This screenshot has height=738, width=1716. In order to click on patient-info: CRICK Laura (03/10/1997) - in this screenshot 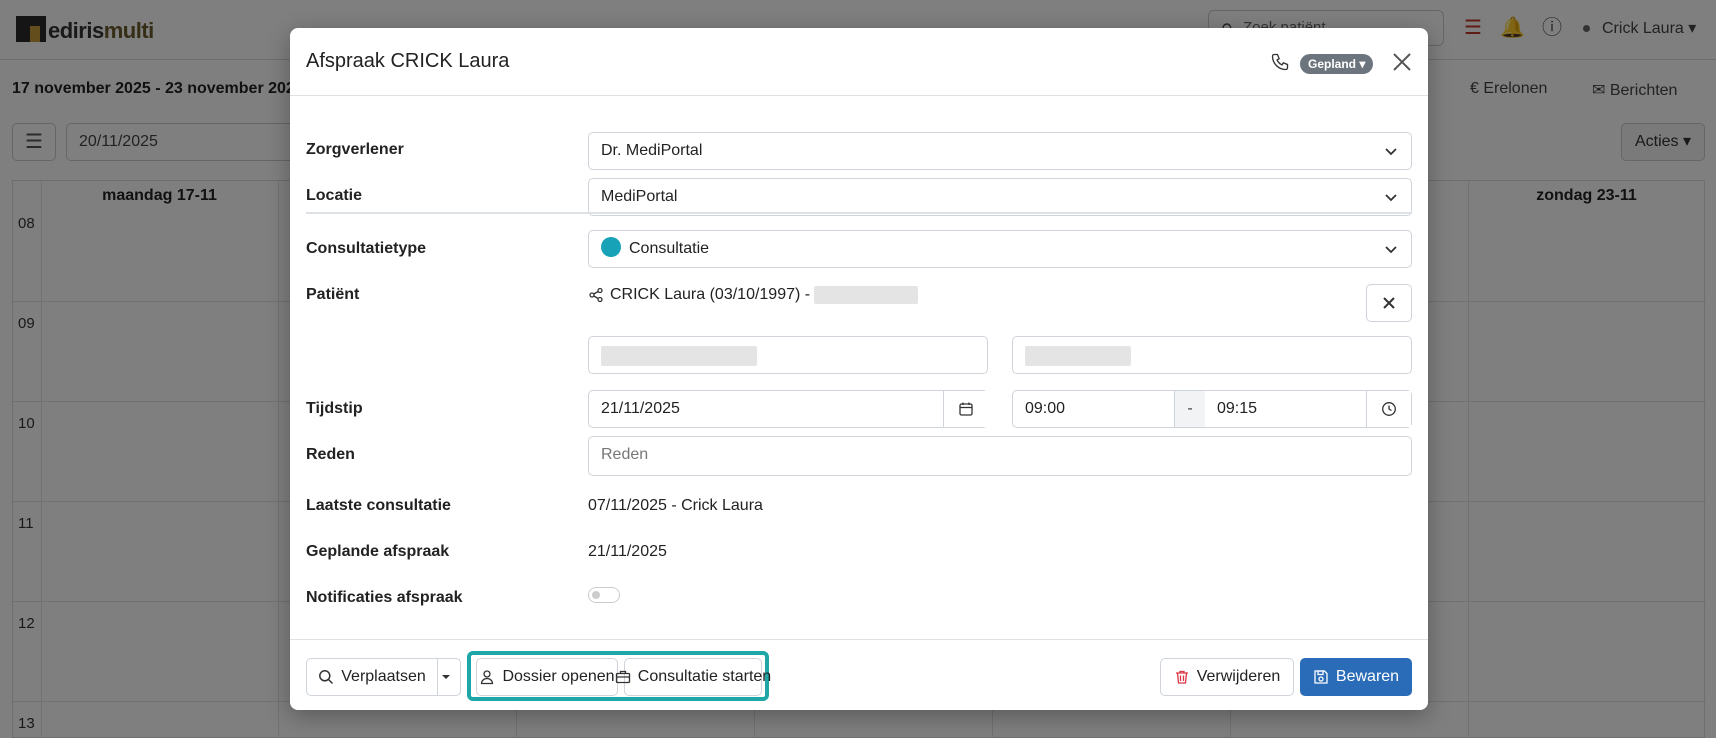, I will do `click(753, 295)`.